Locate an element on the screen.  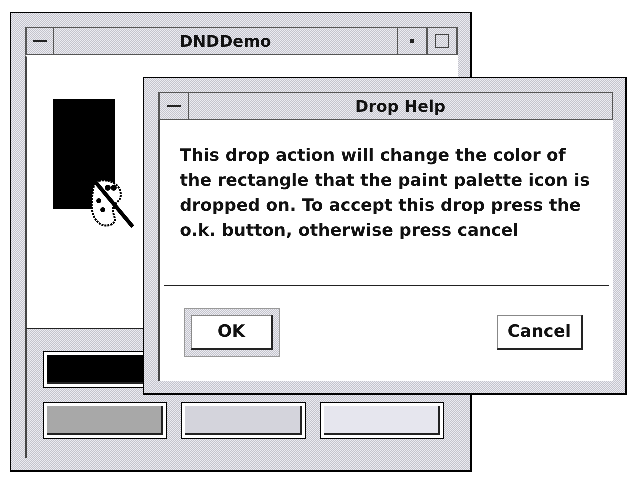
dialog-title: Drop Help is located at coordinates (400, 107).